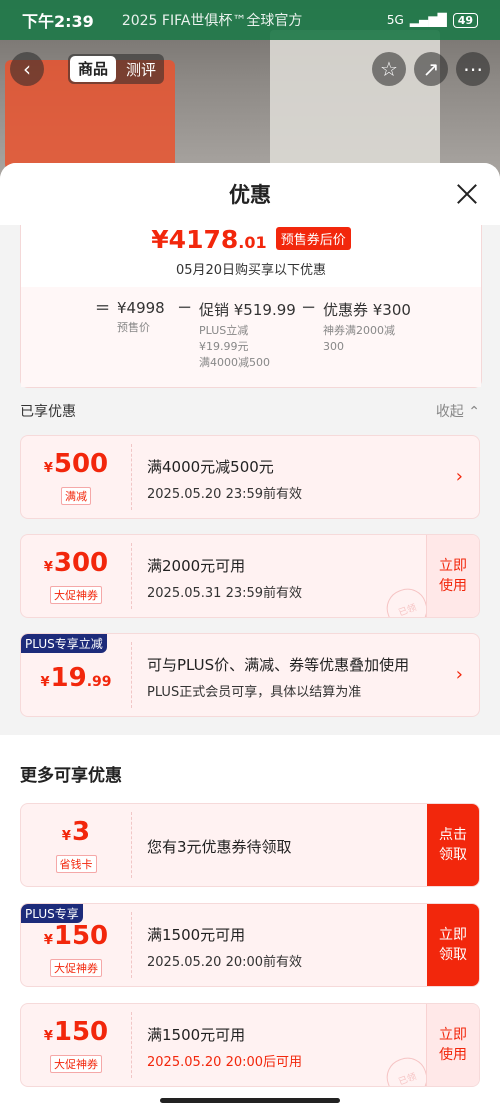 The width and height of the screenshot is (500, 1111). I want to click on more-button: ⋯, so click(473, 69).